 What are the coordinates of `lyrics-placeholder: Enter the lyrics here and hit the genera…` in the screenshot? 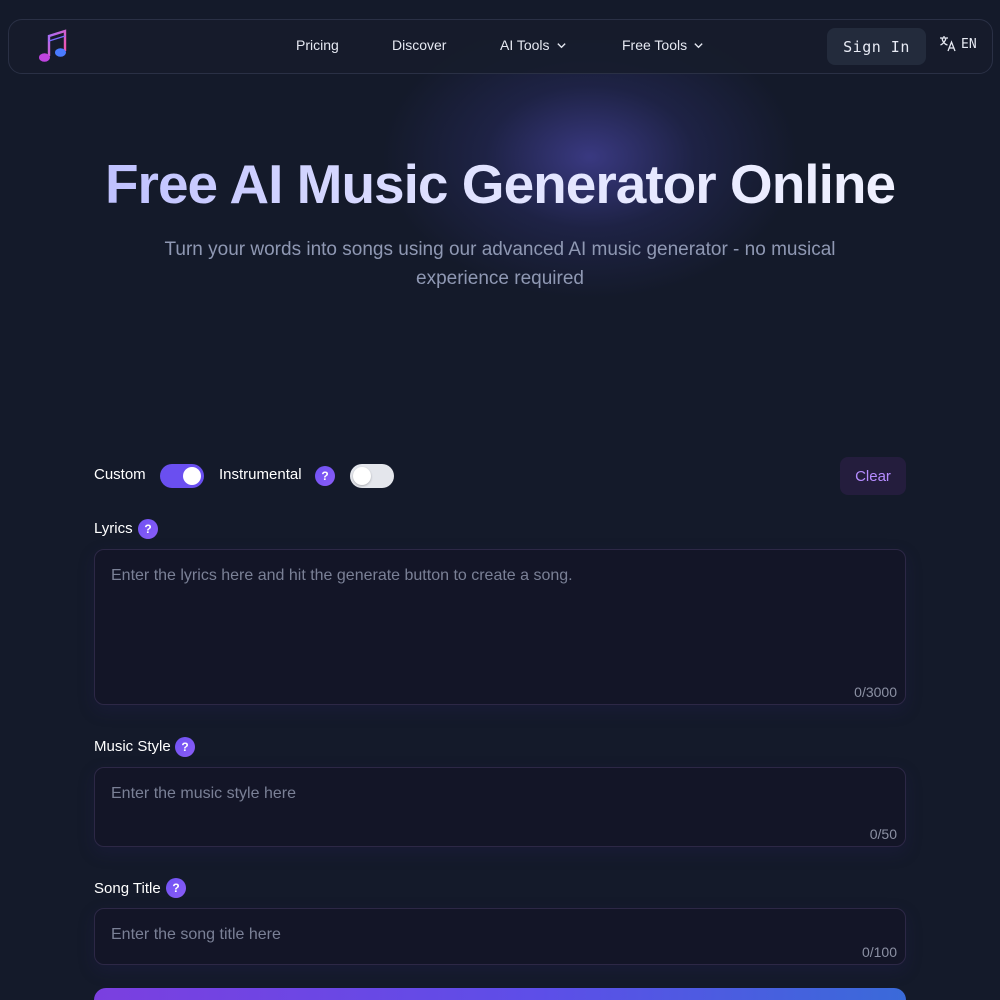 It's located at (342, 575).